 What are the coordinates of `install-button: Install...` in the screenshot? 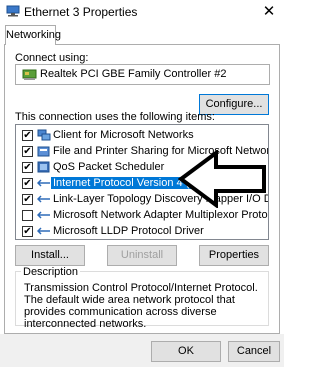 It's located at (50, 255).